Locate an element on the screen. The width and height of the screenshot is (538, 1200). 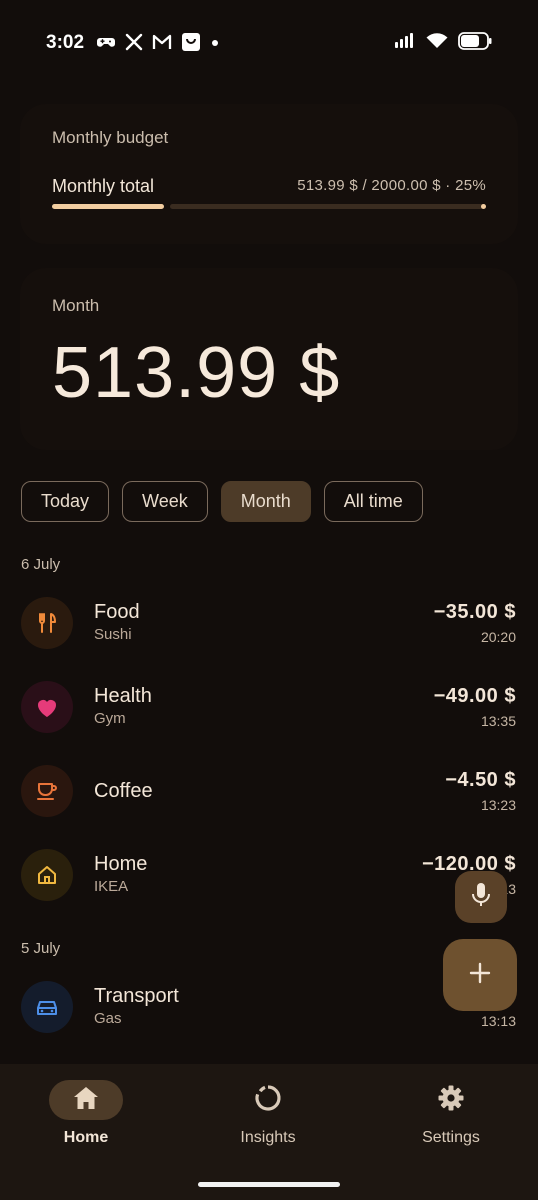
nav-home-pill is located at coordinates (86, 1100).